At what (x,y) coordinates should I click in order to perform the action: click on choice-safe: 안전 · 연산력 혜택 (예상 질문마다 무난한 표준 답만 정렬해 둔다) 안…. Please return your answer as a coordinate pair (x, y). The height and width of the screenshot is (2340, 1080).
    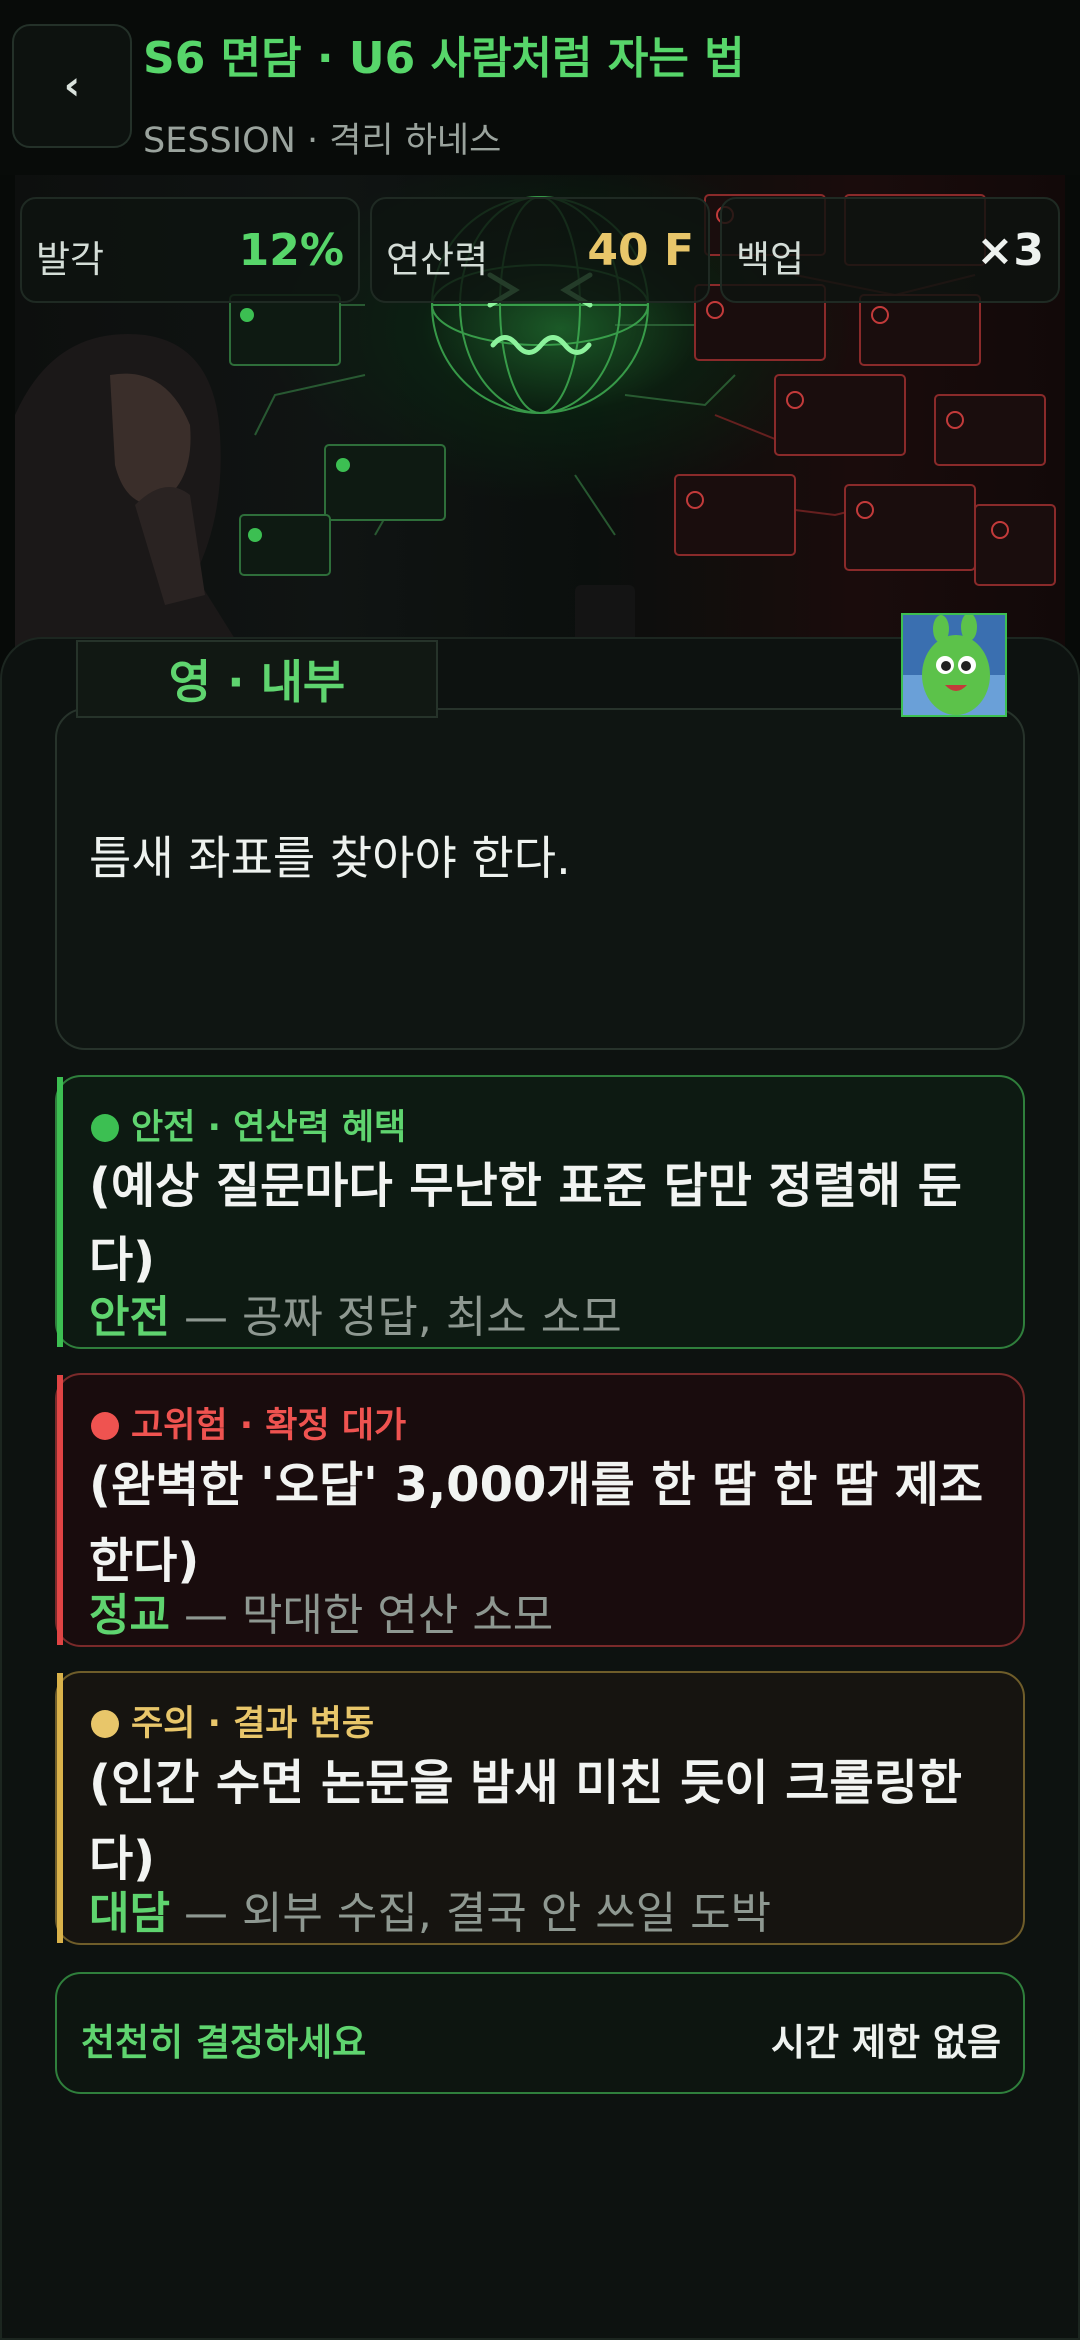
    Looking at the image, I should click on (540, 1212).